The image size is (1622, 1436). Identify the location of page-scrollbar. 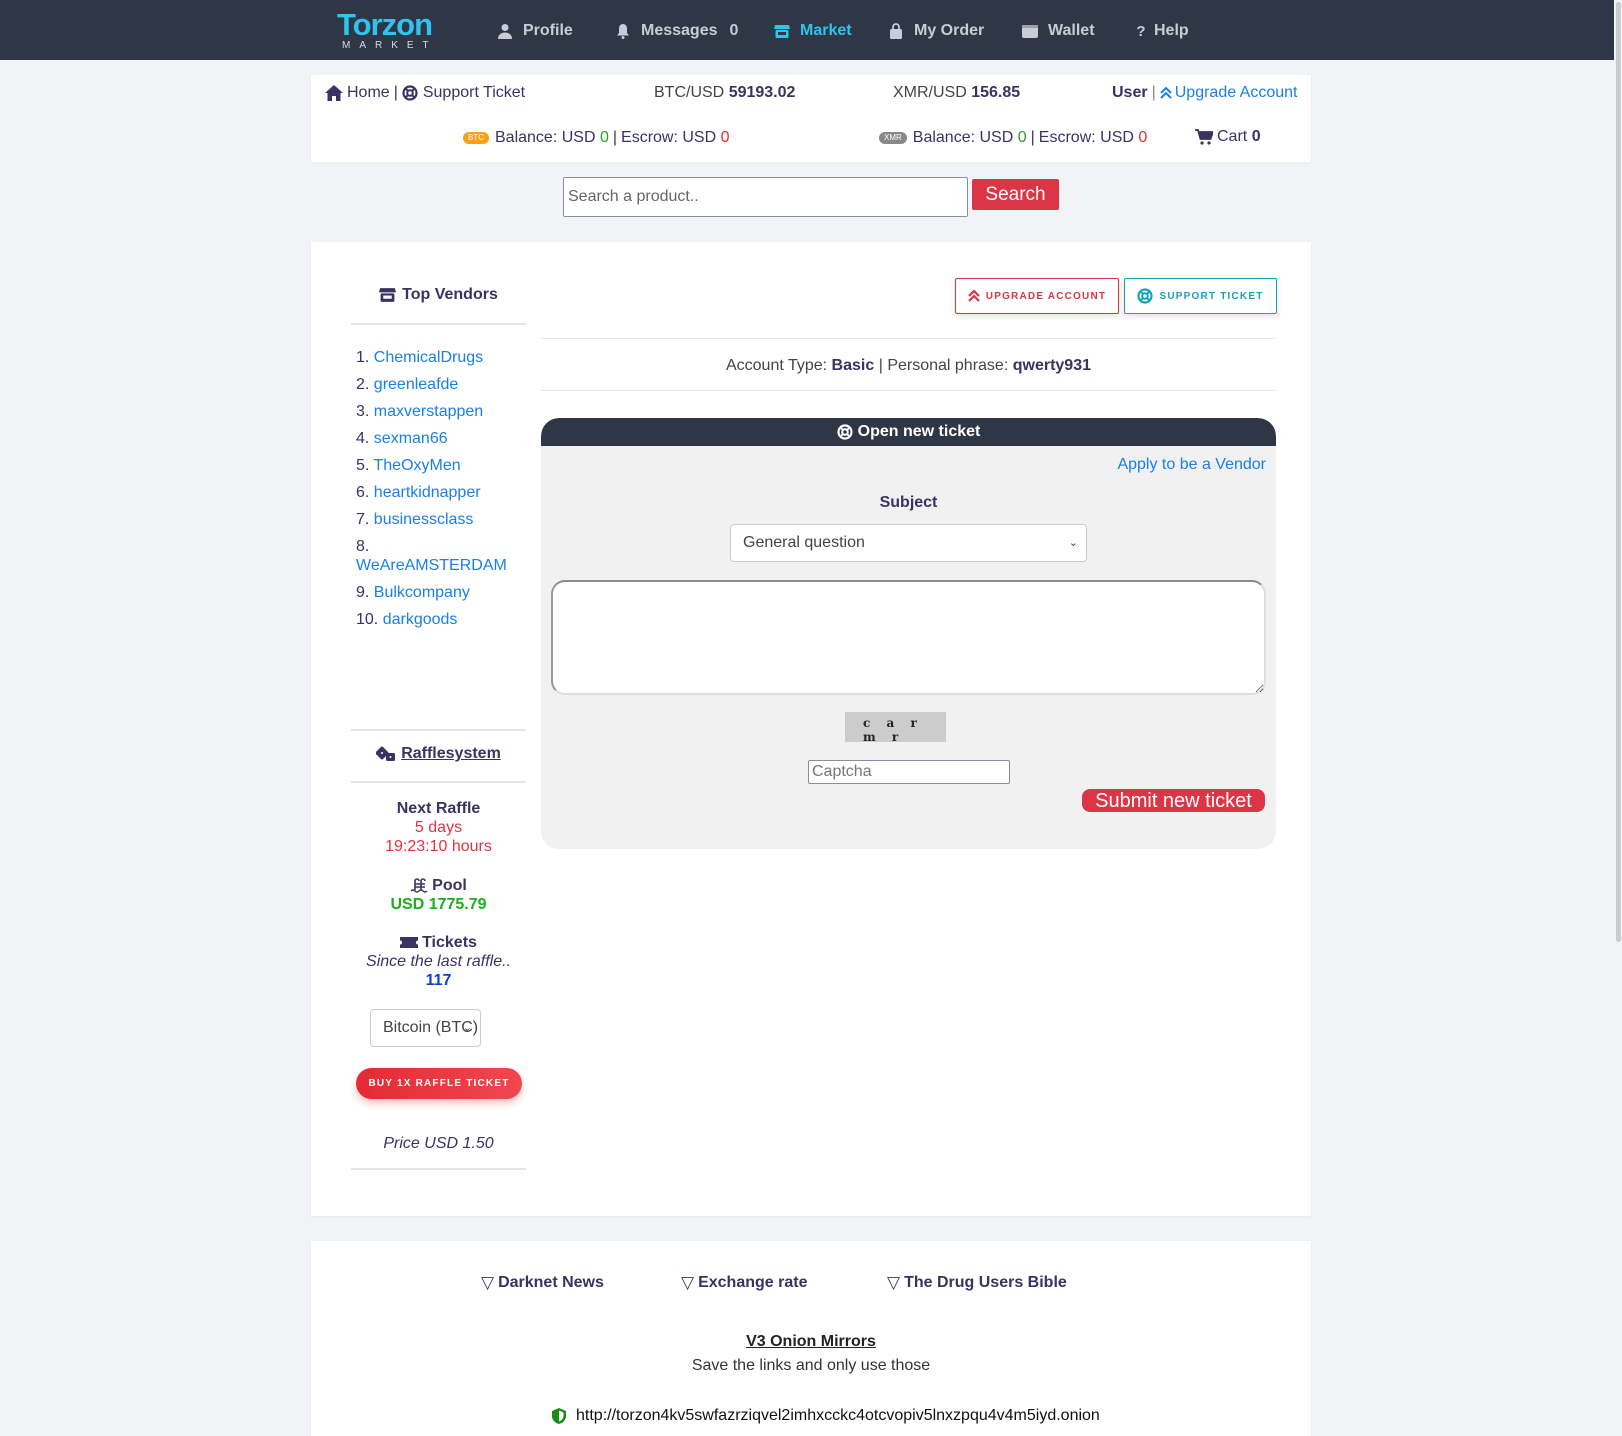
(1618, 718).